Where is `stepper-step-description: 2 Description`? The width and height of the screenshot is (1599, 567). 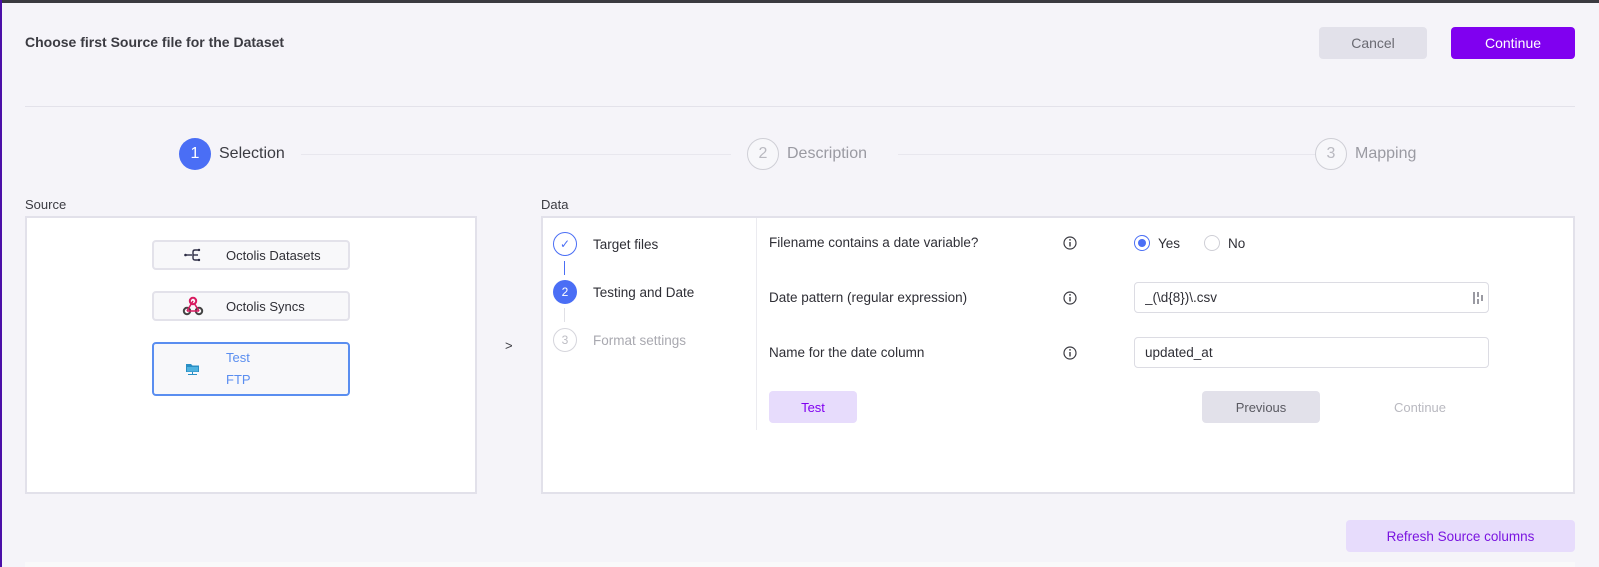 stepper-step-description: 2 Description is located at coordinates (807, 154).